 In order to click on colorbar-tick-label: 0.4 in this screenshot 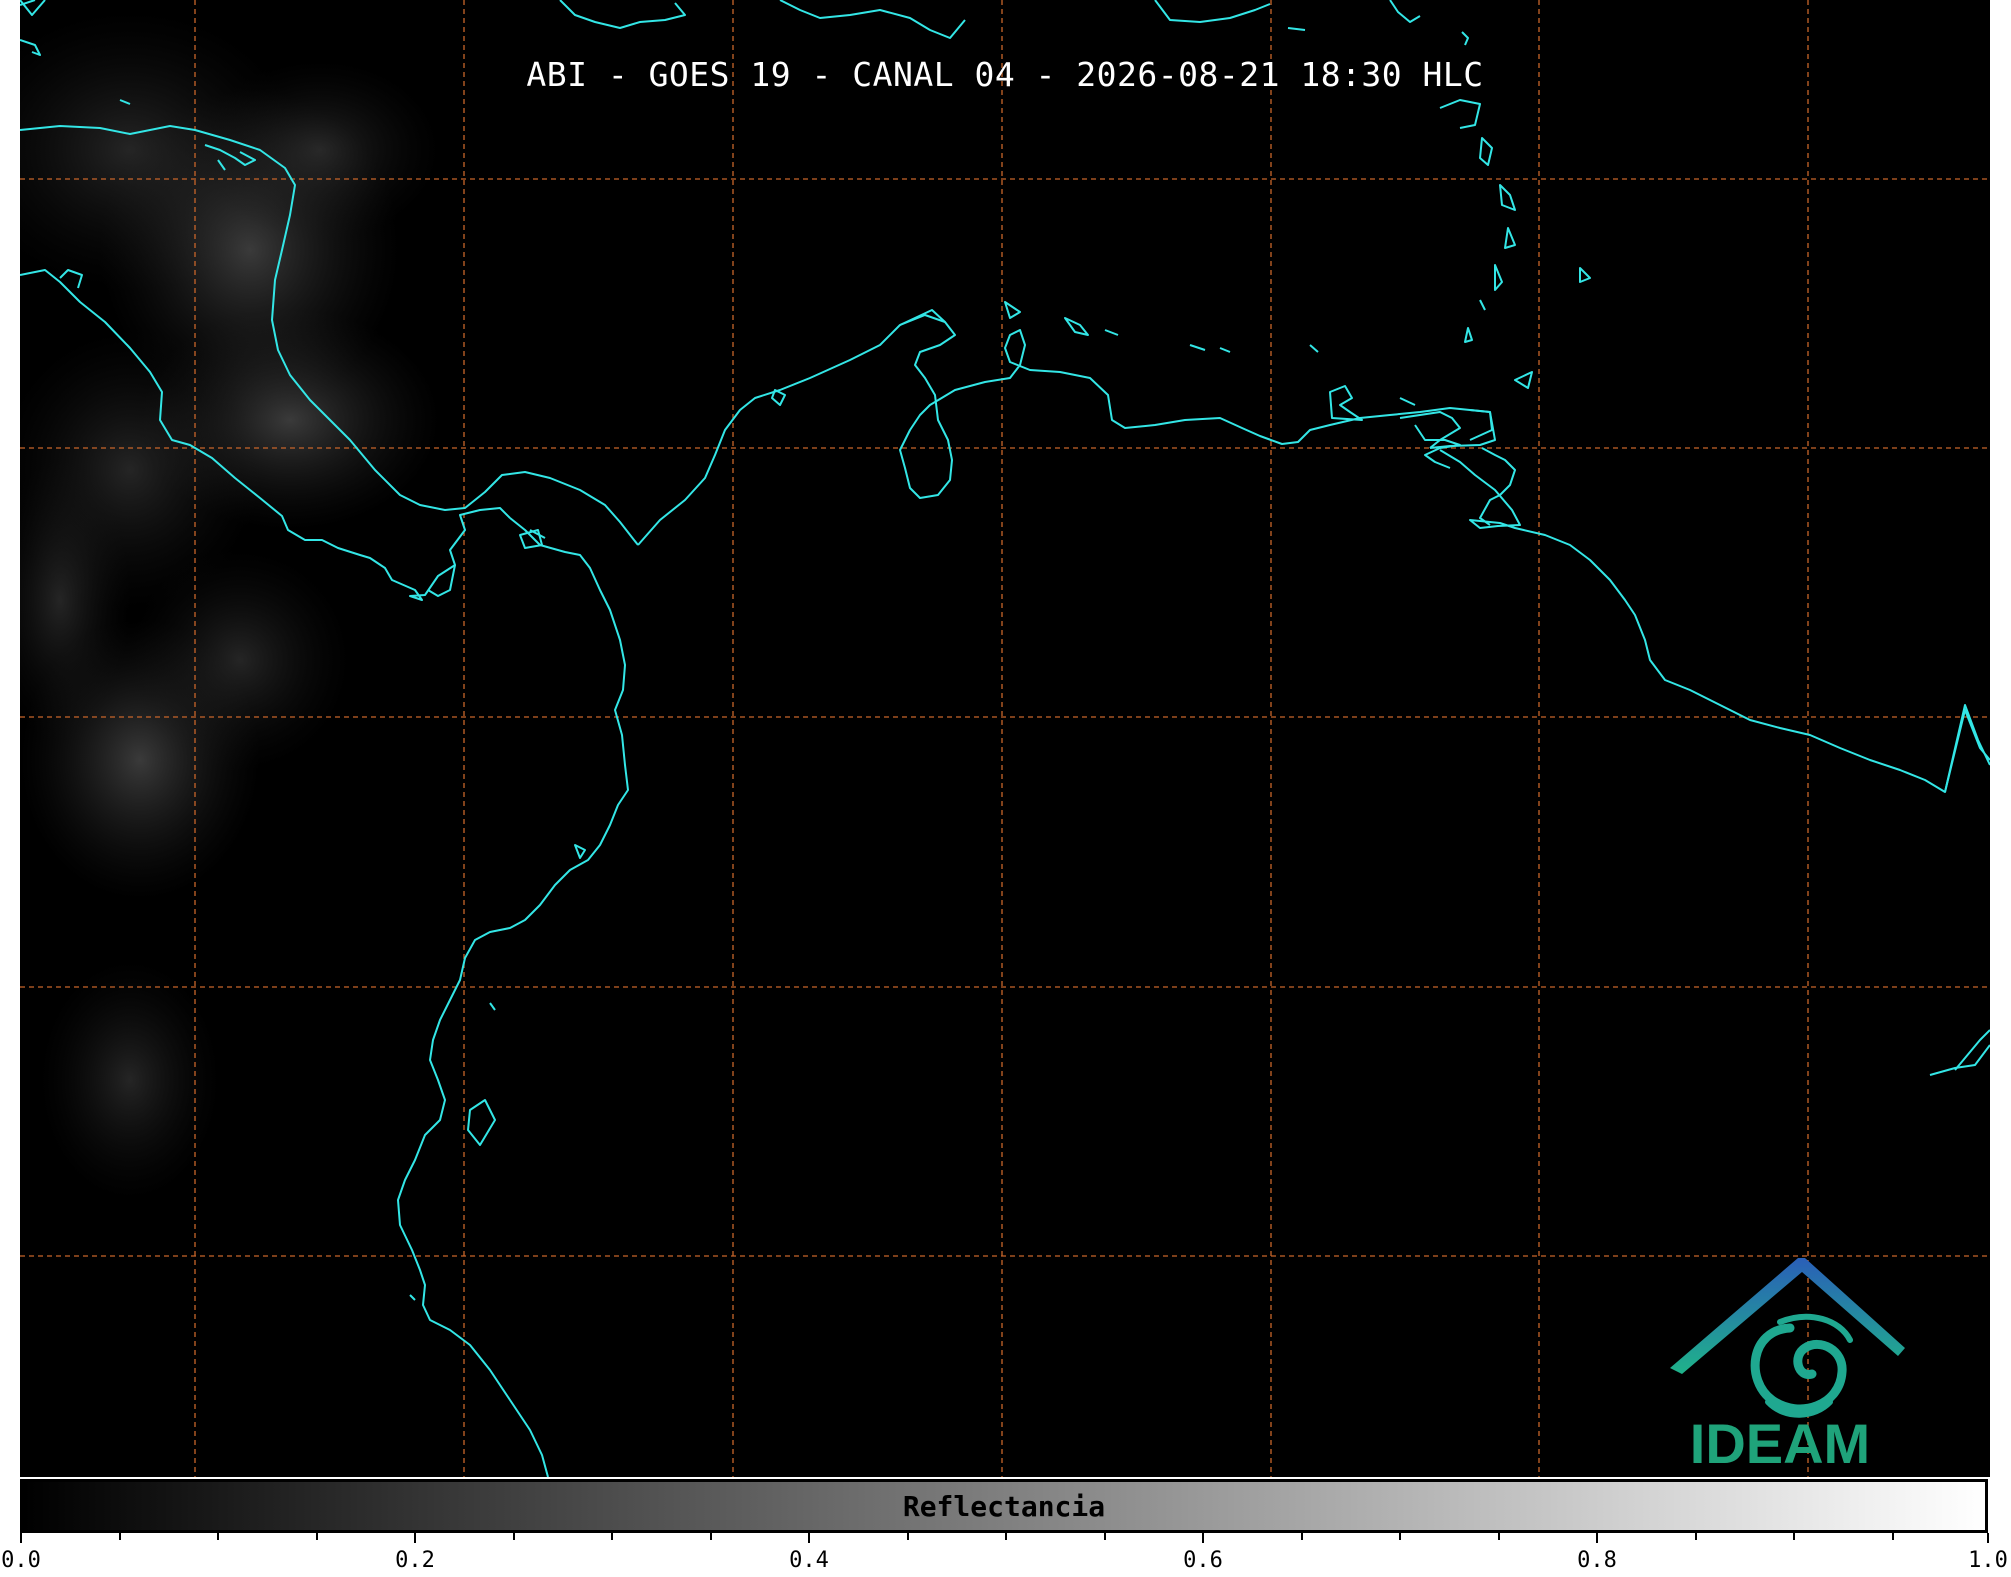, I will do `click(809, 1560)`.